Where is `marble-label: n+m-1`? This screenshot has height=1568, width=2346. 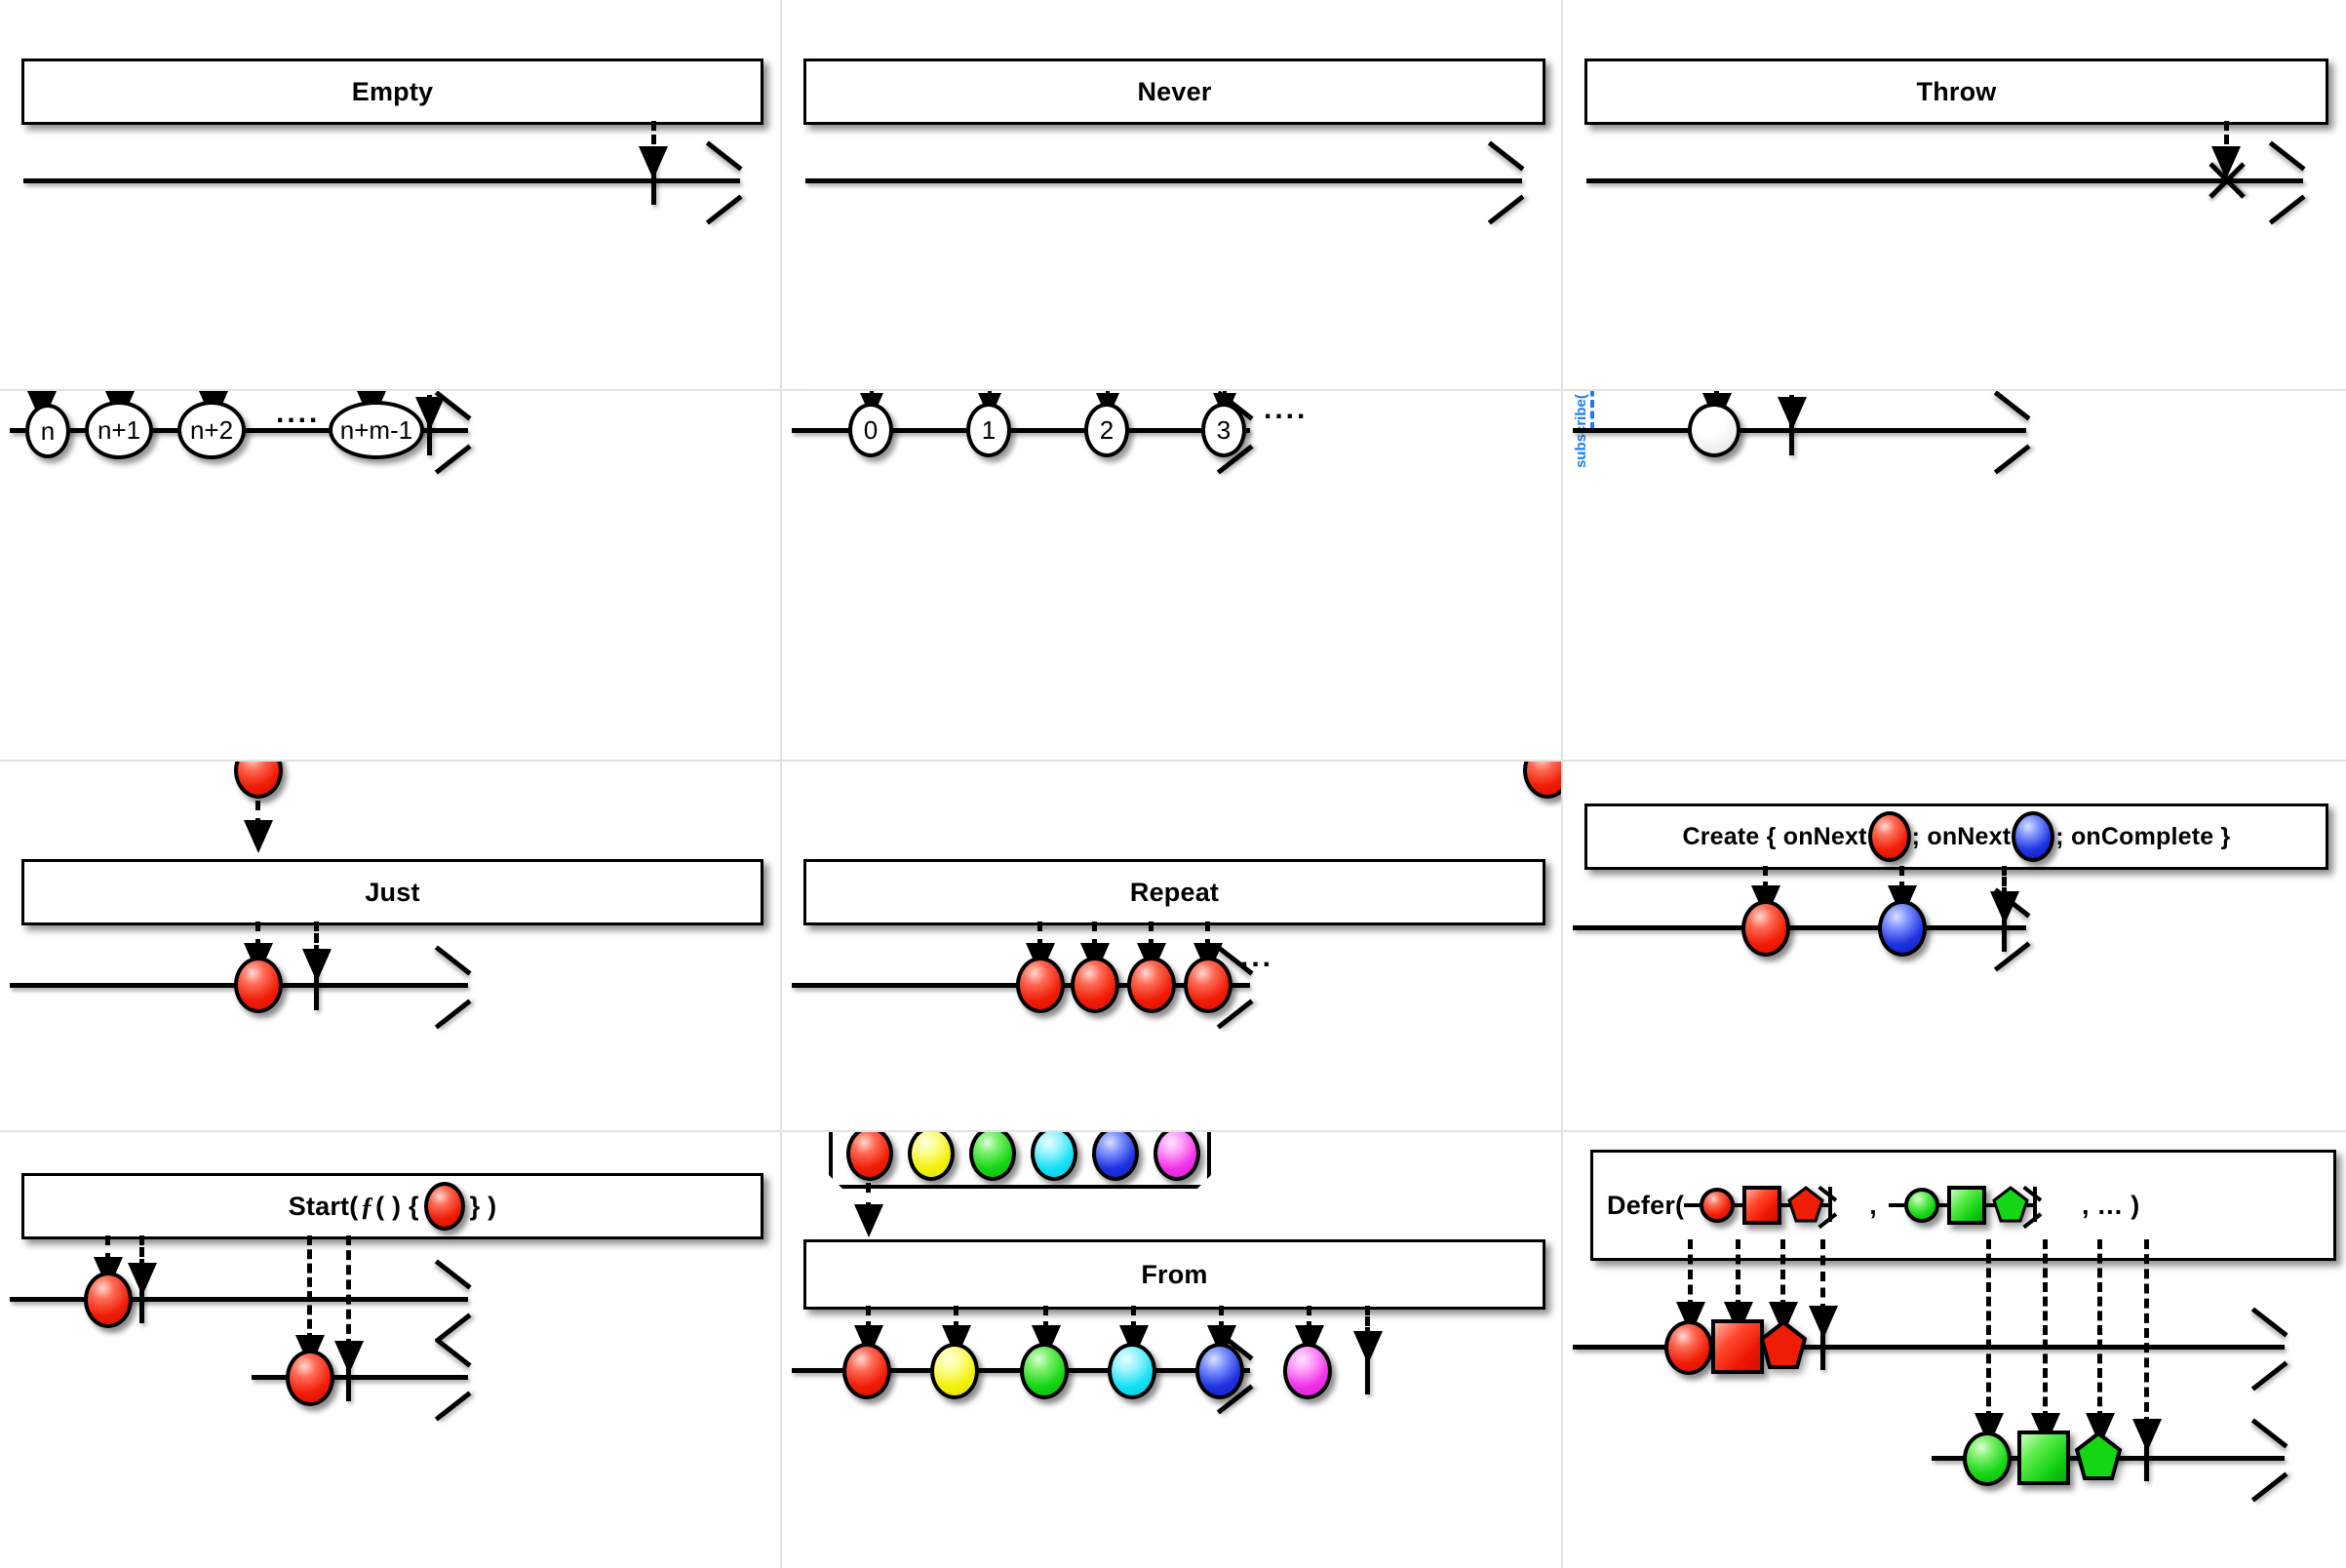
marble-label: n+m-1 is located at coordinates (376, 429).